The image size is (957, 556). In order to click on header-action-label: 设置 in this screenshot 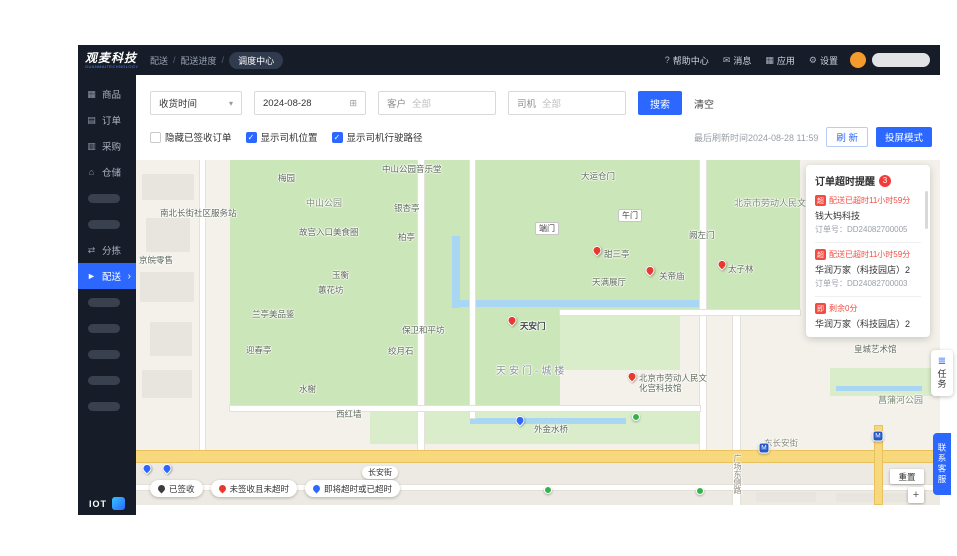, I will do `click(828, 60)`.